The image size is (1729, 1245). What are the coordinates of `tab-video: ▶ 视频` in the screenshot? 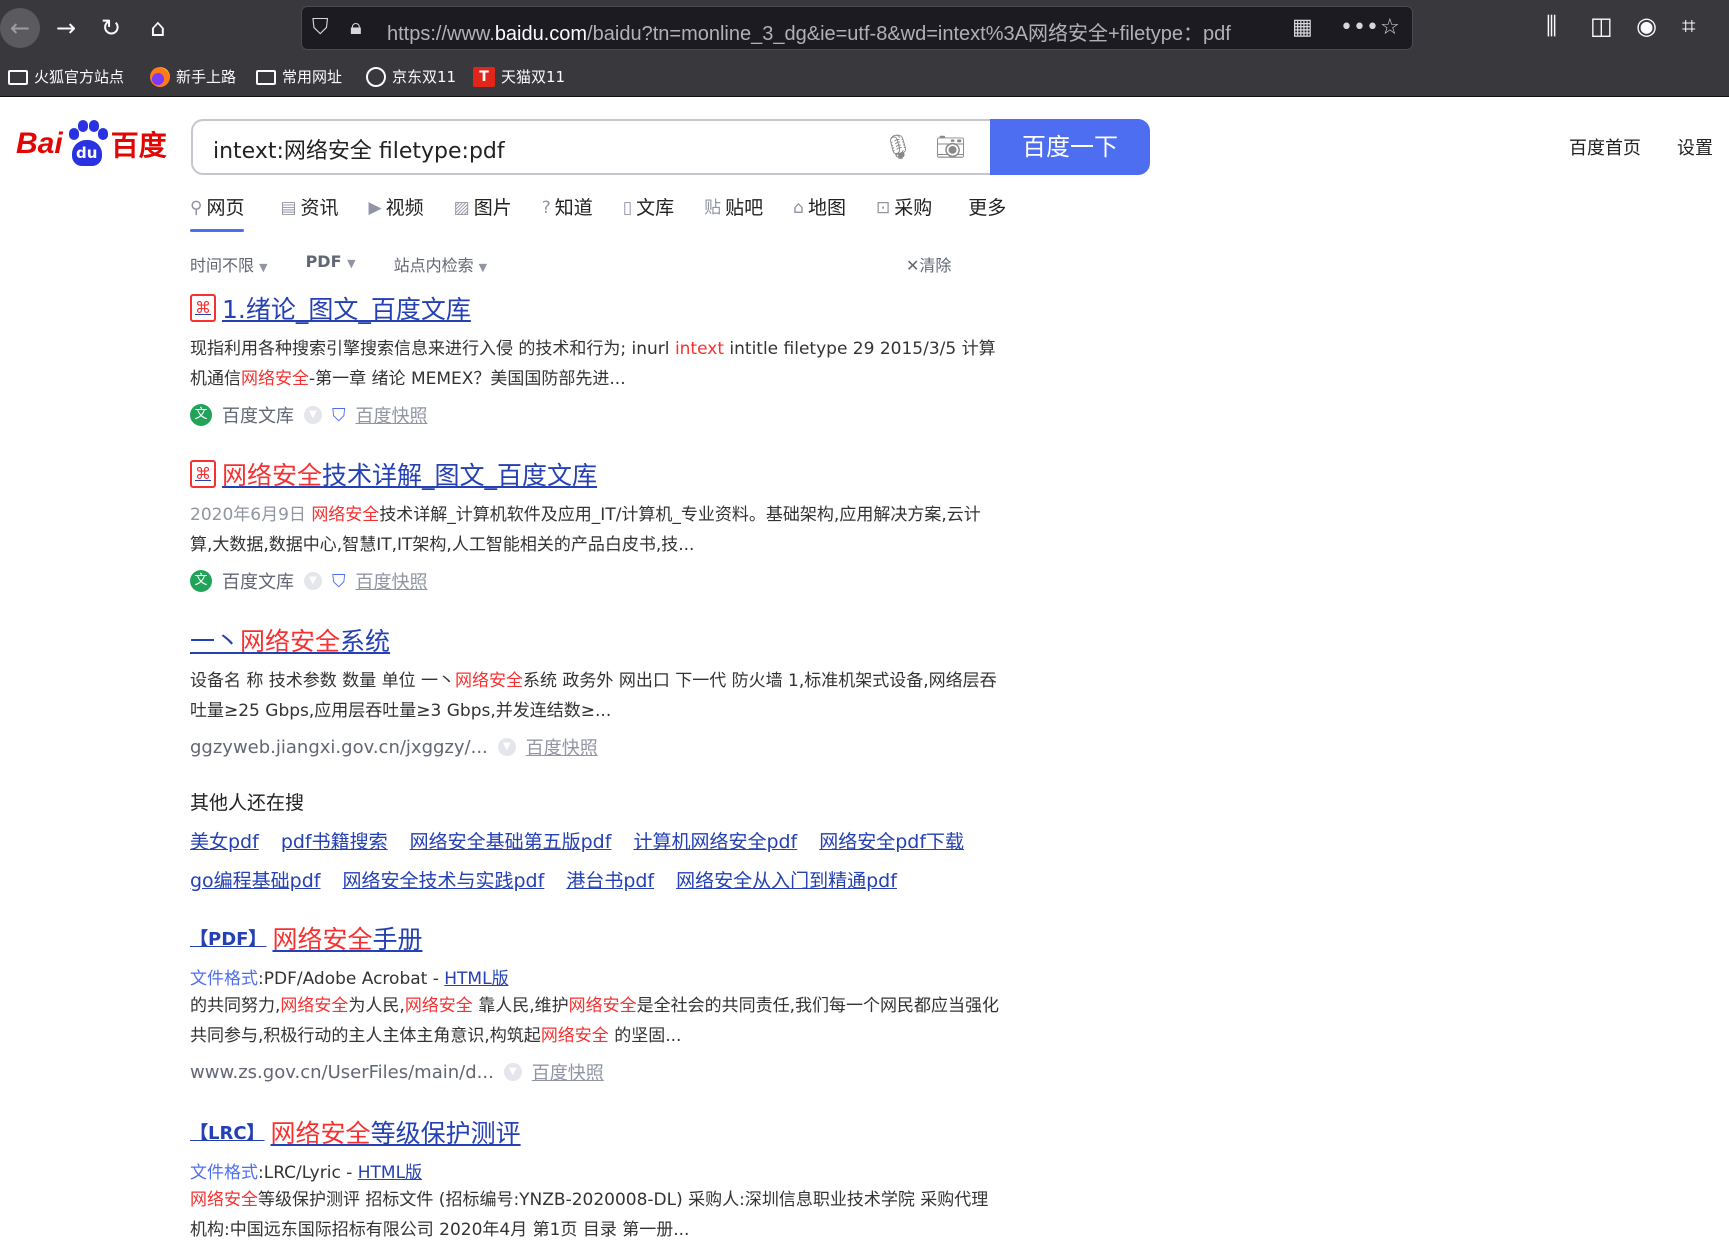 It's located at (396, 213).